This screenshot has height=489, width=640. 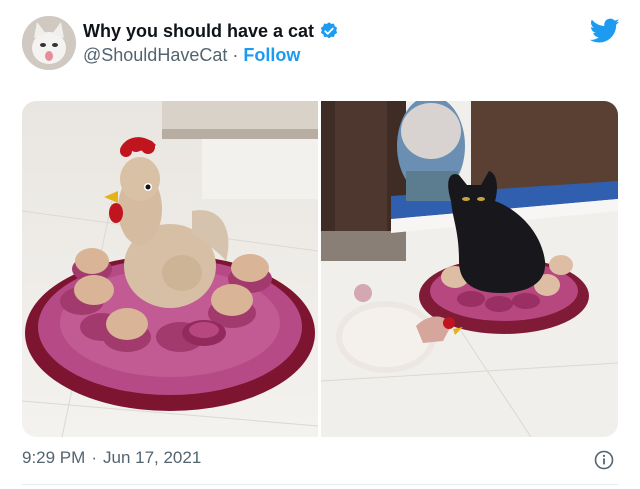 What do you see at coordinates (152, 458) in the screenshot?
I see `tweet-date: Jun 17, 2021` at bounding box center [152, 458].